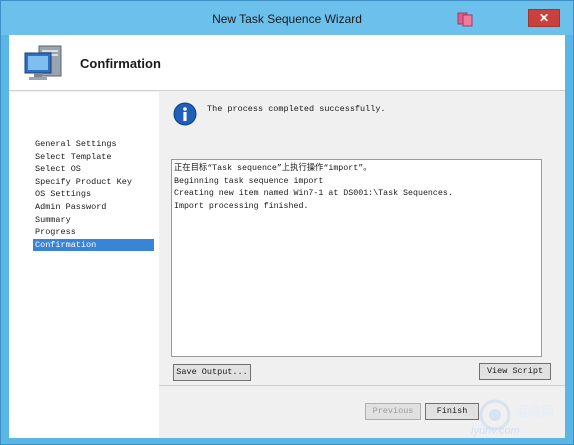 Image resolution: width=574 pixels, height=445 pixels. Describe the element at coordinates (93, 207) in the screenshot. I see `nav-item-admin-password: Admin Password` at that location.